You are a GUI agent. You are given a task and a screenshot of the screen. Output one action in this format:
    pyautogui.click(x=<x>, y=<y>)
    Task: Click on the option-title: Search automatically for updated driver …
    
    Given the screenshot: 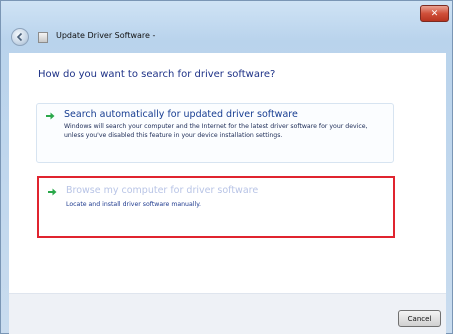 What is the action you would take?
    pyautogui.click(x=181, y=114)
    